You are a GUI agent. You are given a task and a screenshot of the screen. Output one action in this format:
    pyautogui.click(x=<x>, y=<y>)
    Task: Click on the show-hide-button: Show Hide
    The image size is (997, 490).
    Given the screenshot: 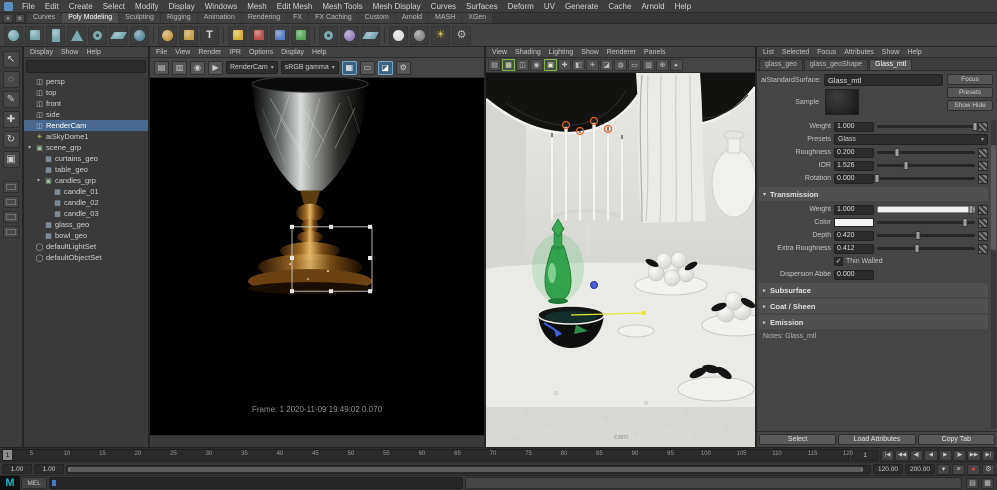 What is the action you would take?
    pyautogui.click(x=970, y=105)
    